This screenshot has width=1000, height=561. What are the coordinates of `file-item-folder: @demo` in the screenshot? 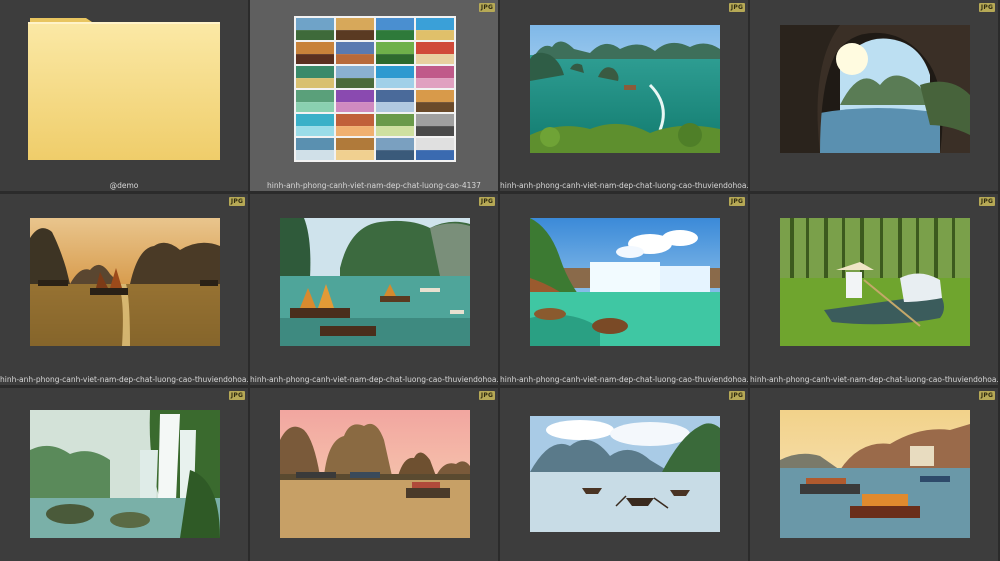 It's located at (124, 95).